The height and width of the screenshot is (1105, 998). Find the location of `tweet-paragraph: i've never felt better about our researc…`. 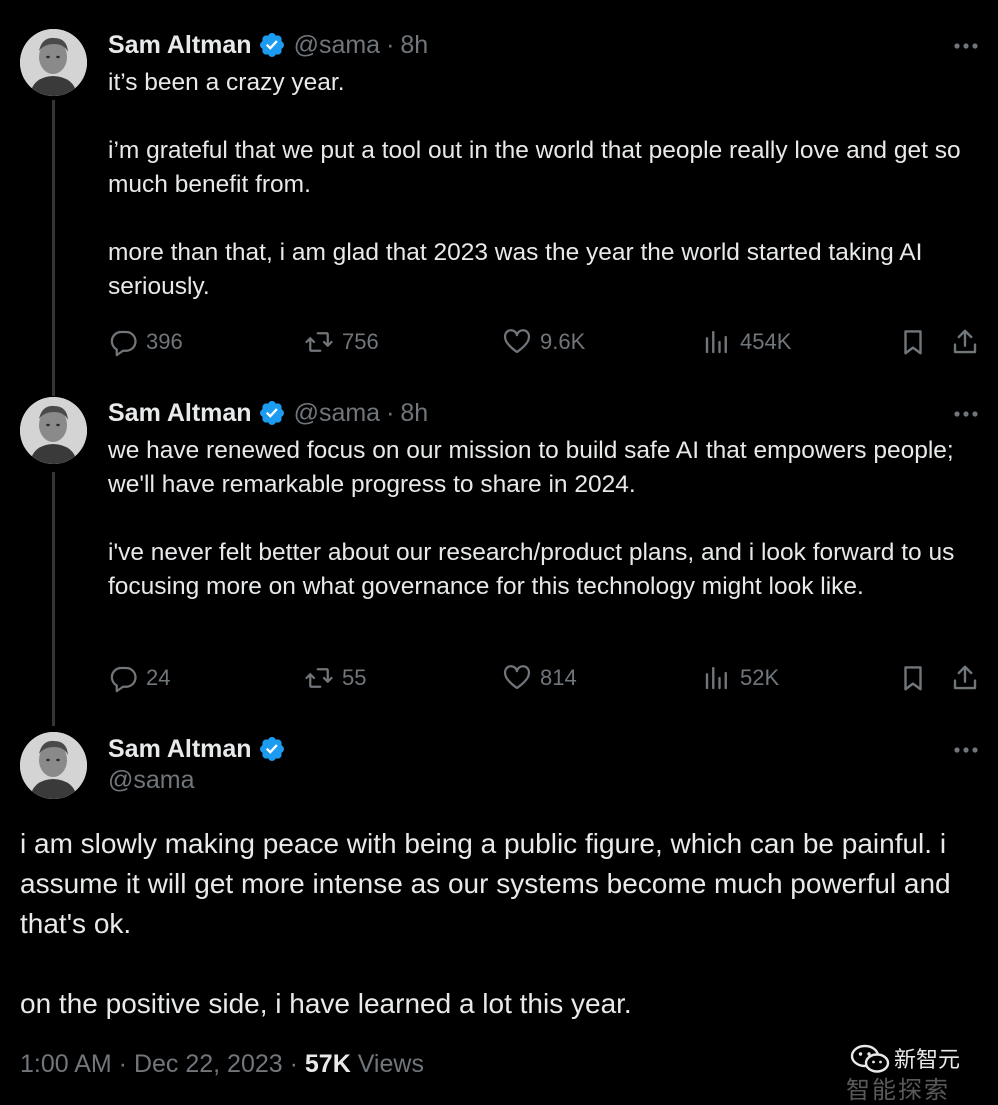

tweet-paragraph: i've never felt better about our researc… is located at coordinates (531, 569).